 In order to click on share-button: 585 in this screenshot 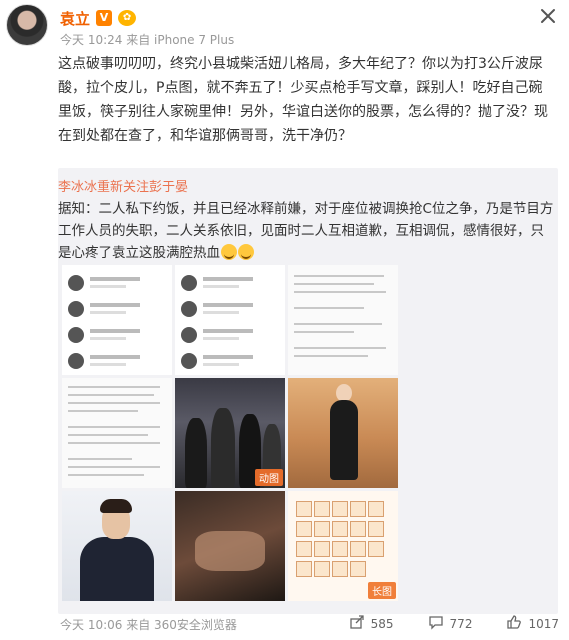, I will do `click(371, 623)`.